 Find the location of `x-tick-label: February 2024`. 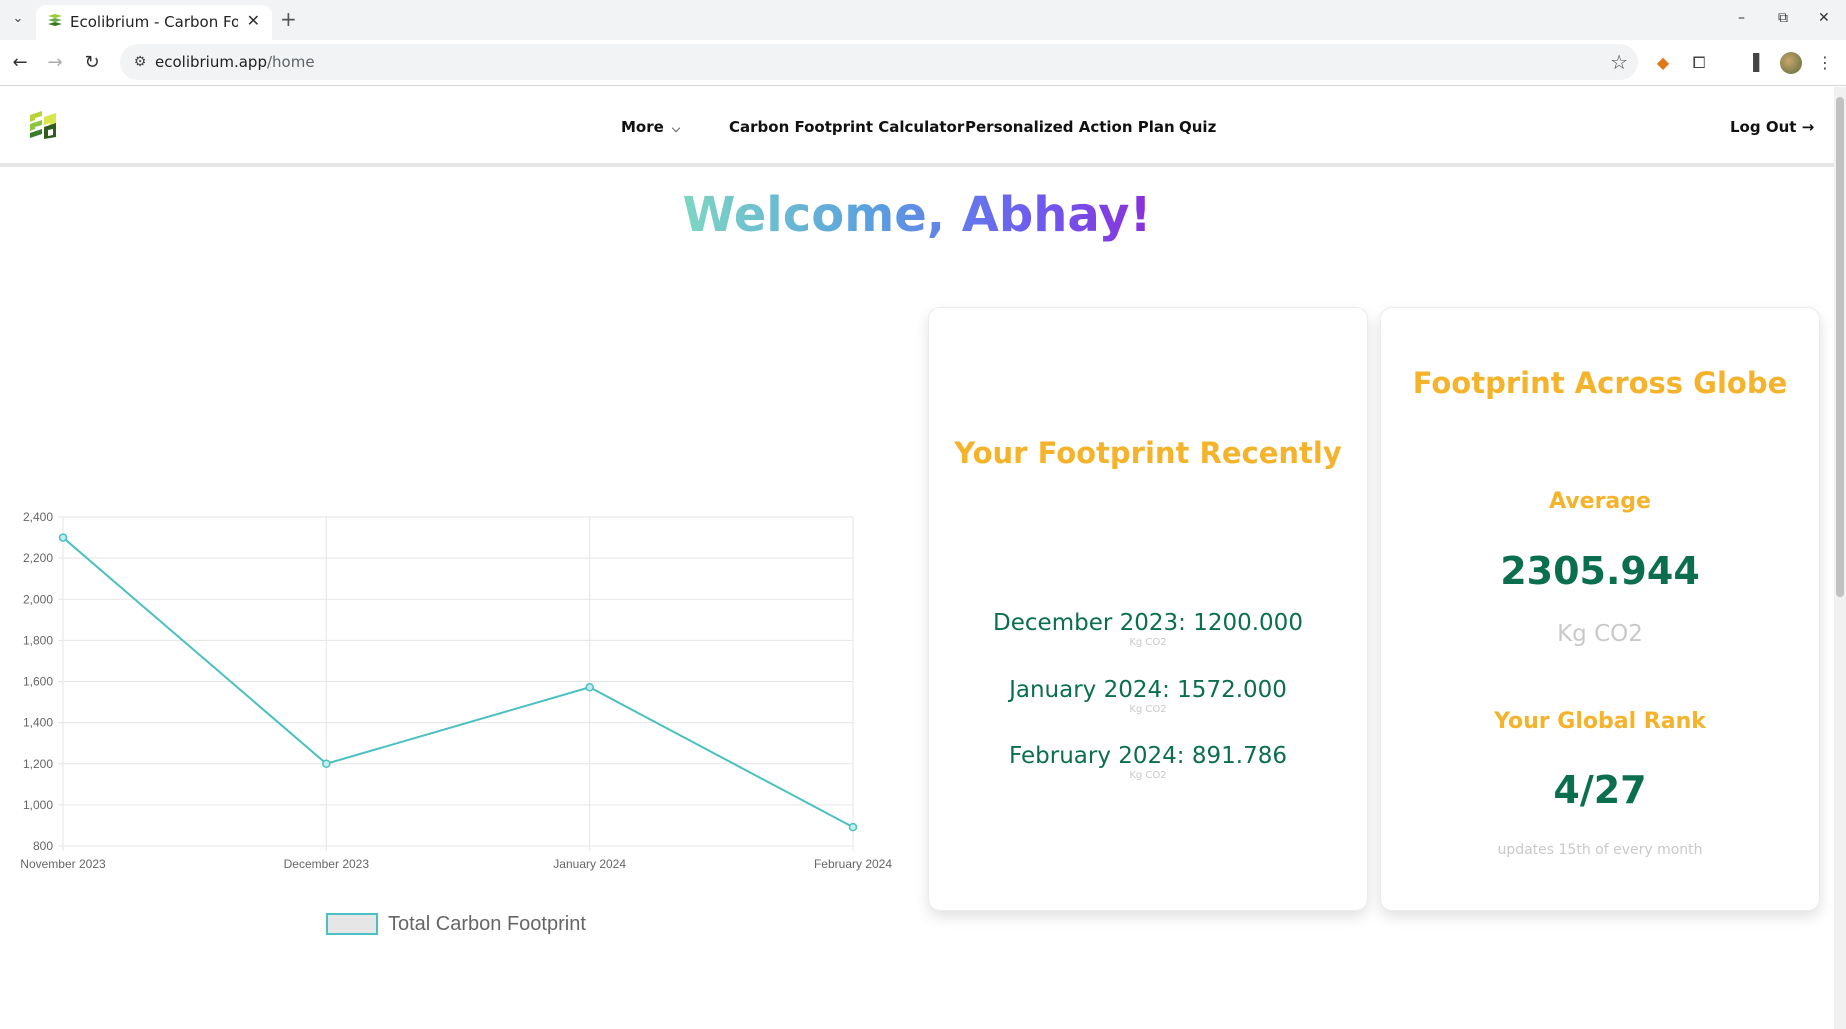

x-tick-label: February 2024 is located at coordinates (853, 864).